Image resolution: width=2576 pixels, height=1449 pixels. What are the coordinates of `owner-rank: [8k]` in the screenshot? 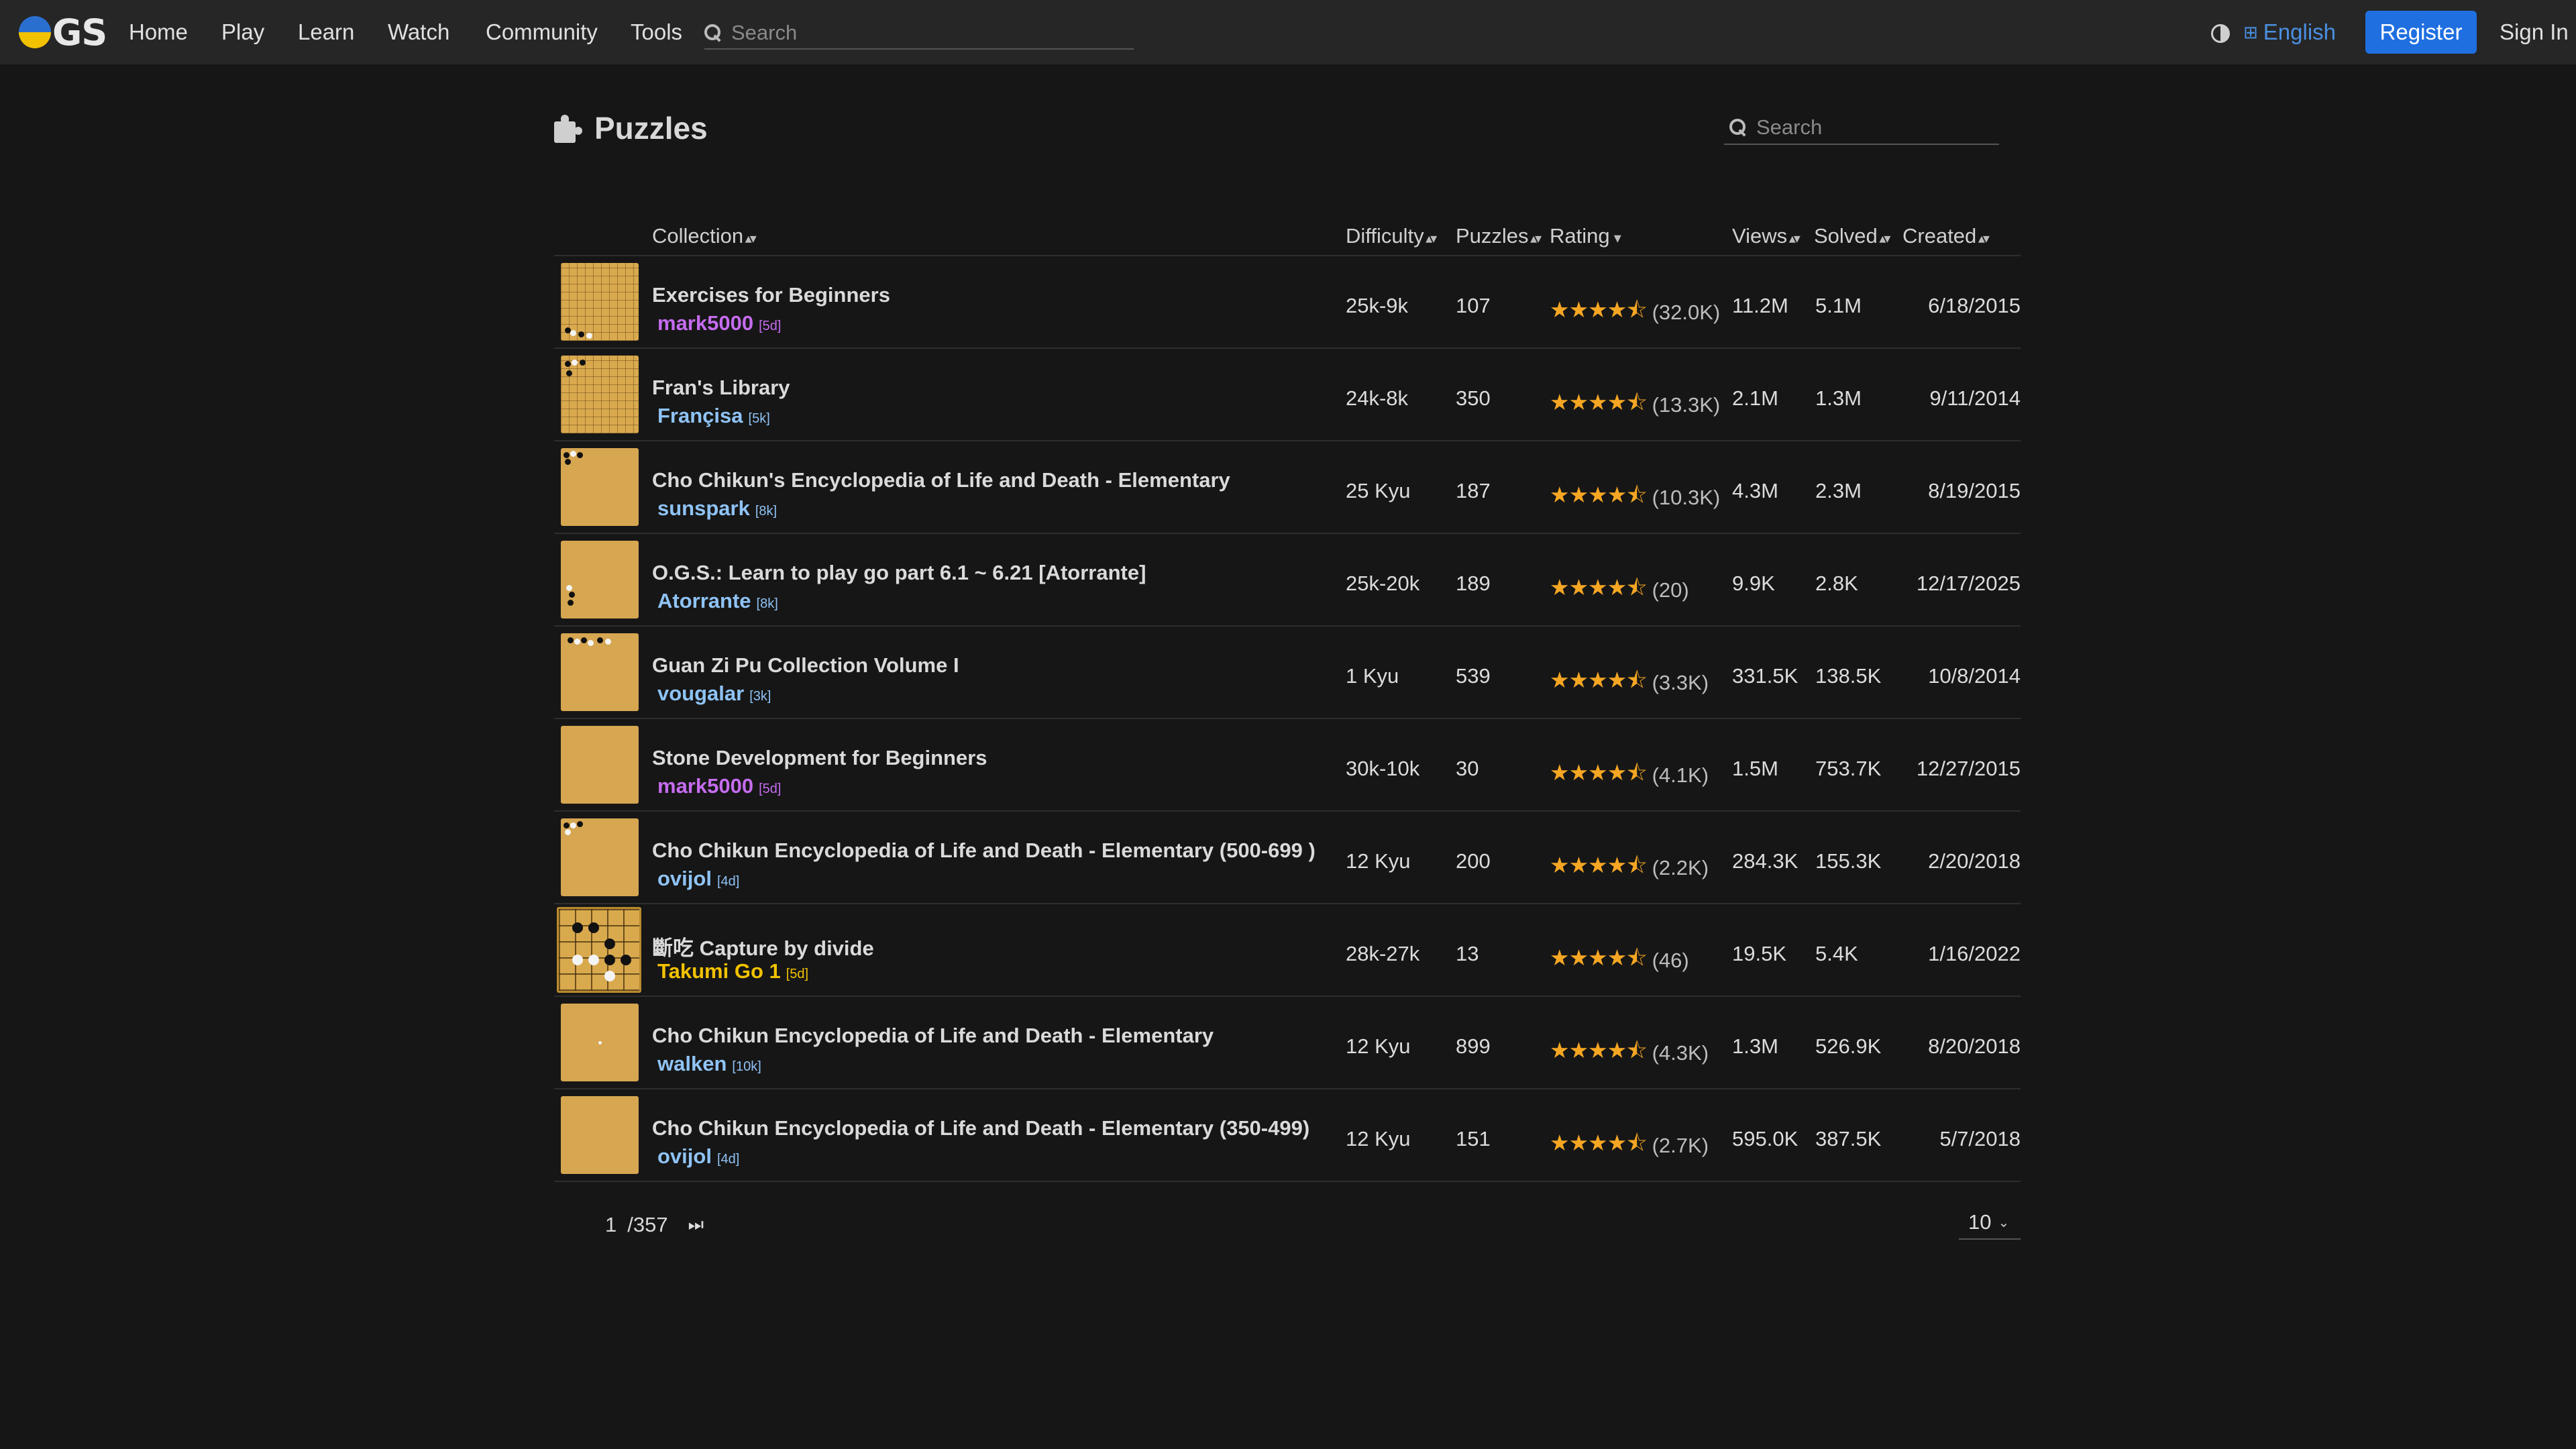 It's located at (766, 511).